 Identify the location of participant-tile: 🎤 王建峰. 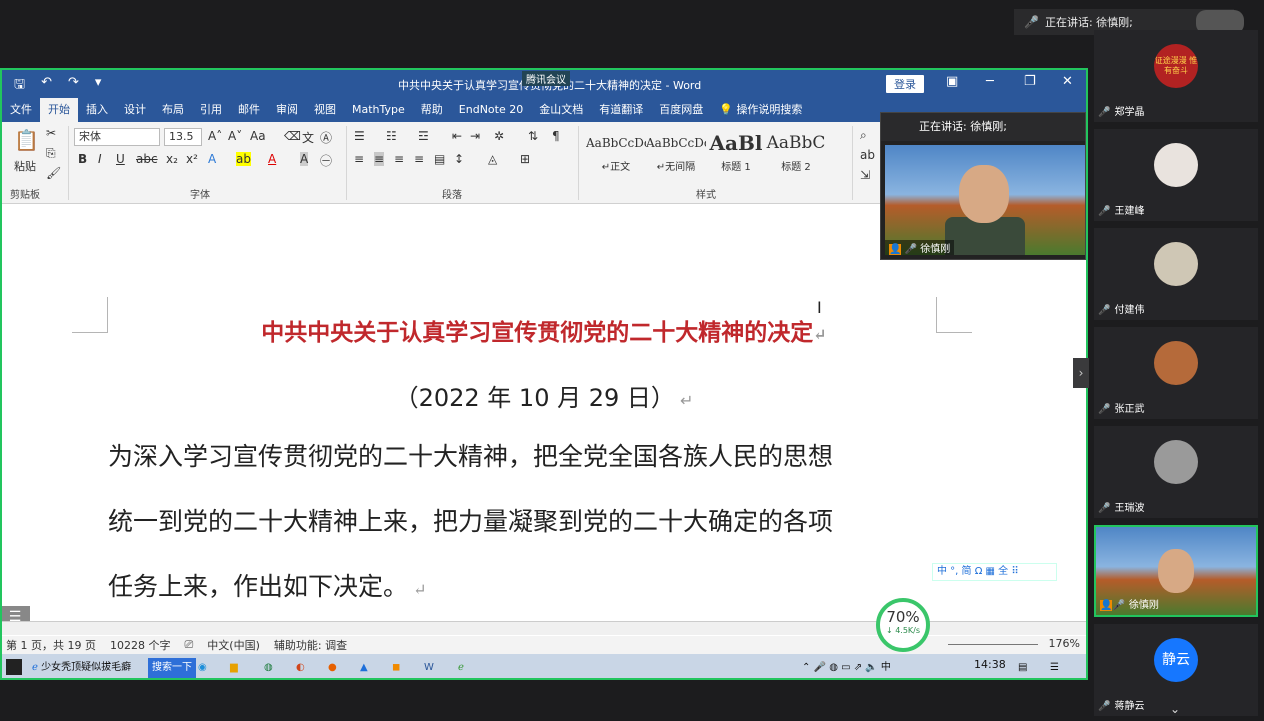
(1176, 175).